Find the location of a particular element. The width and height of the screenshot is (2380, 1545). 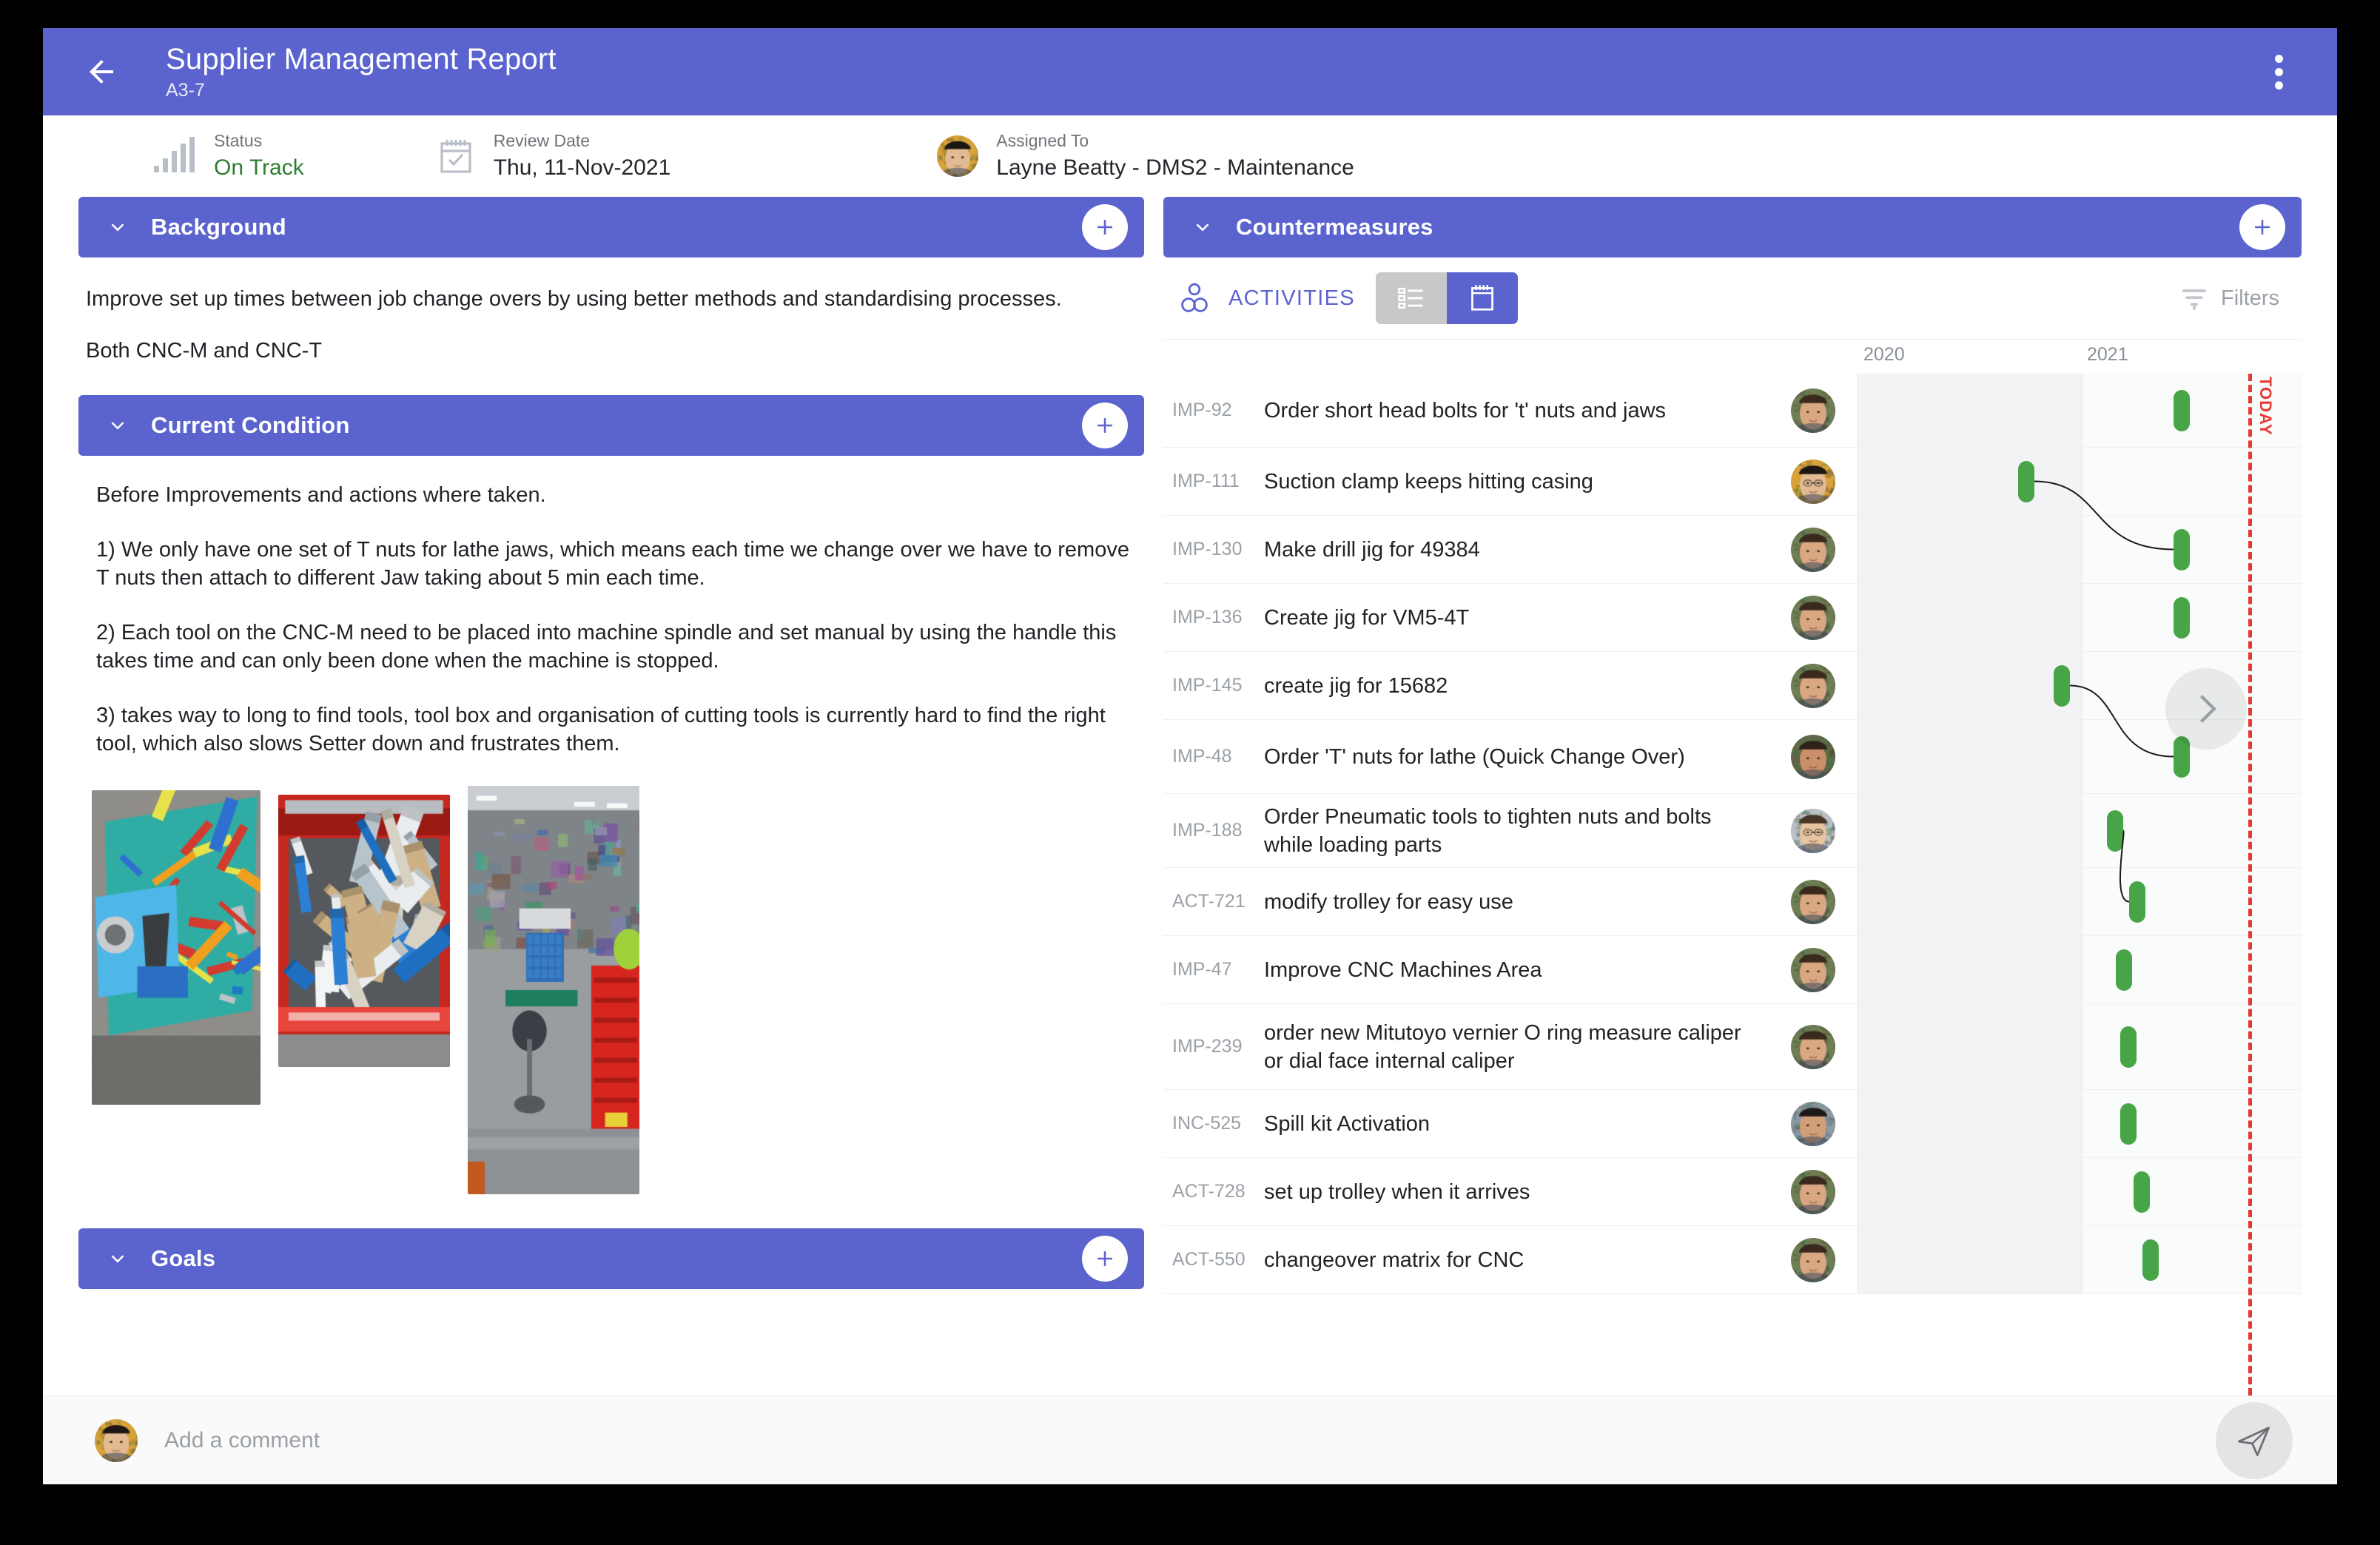

signal-bars-icon is located at coordinates (175, 154).